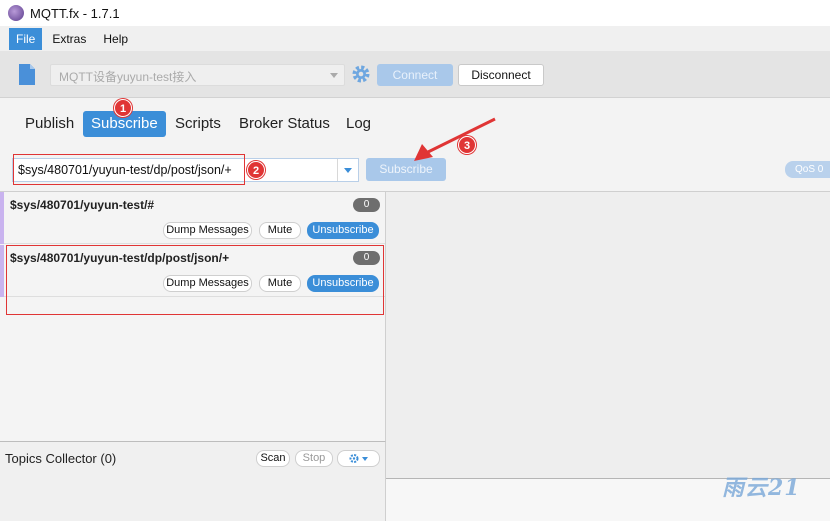 Image resolution: width=830 pixels, height=521 pixels. I want to click on tab-publish: Publish, so click(49, 124).